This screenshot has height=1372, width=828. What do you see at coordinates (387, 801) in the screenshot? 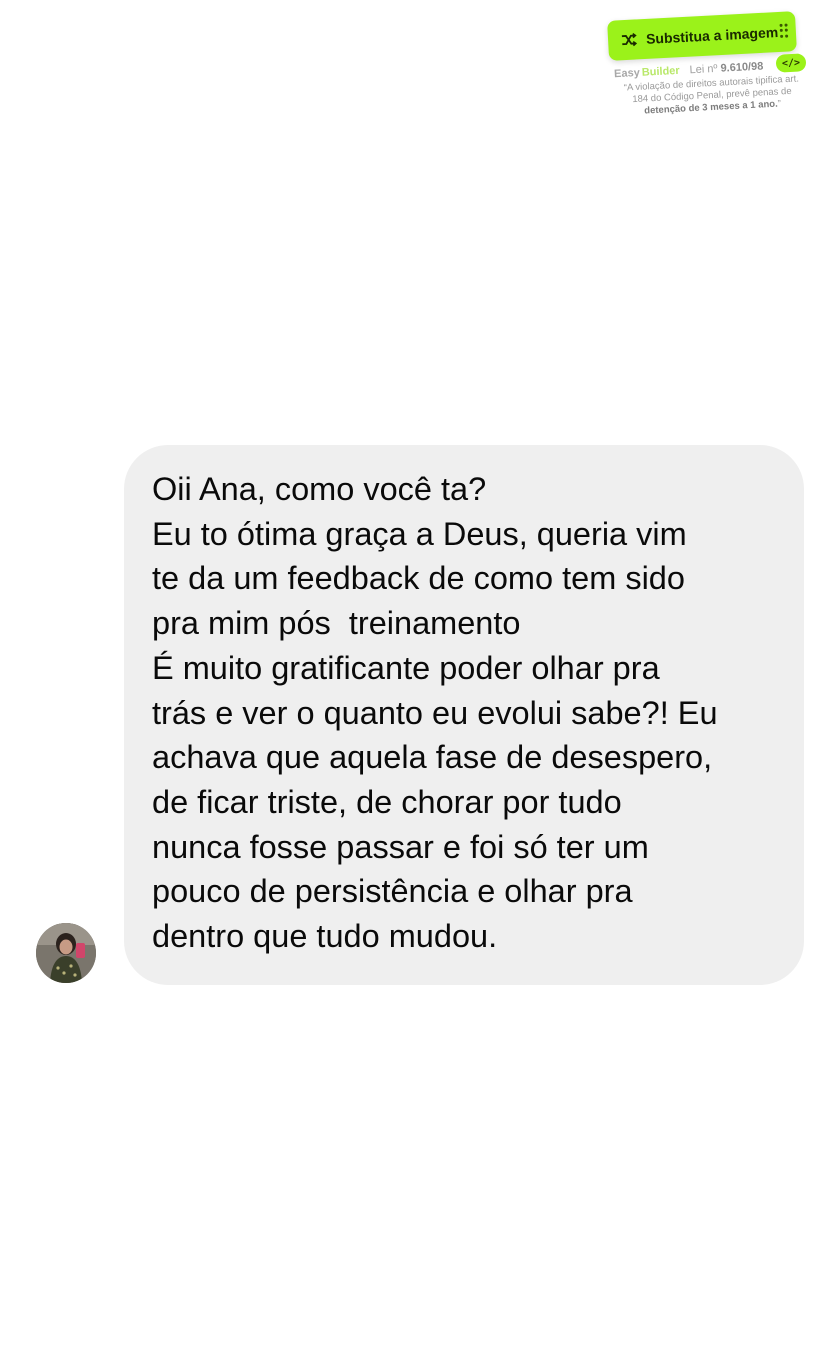
I see `message-line: de ficar triste, de chorar por tudo` at bounding box center [387, 801].